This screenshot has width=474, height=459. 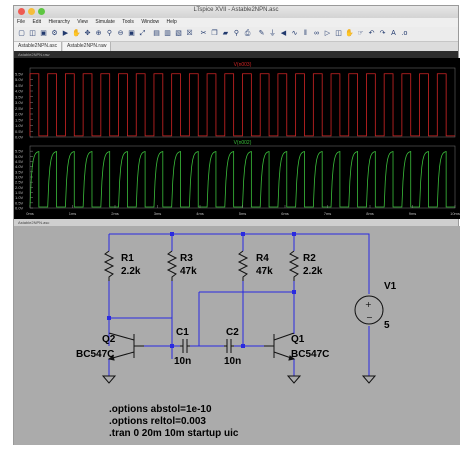 I want to click on zoom-in-icon: ⊕, so click(x=98, y=33).